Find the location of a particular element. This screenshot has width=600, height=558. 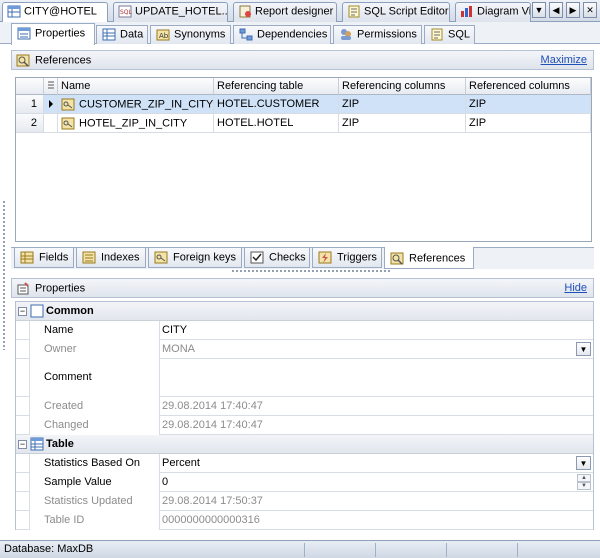

stepper-down-icon: ▼ is located at coordinates (584, 486).